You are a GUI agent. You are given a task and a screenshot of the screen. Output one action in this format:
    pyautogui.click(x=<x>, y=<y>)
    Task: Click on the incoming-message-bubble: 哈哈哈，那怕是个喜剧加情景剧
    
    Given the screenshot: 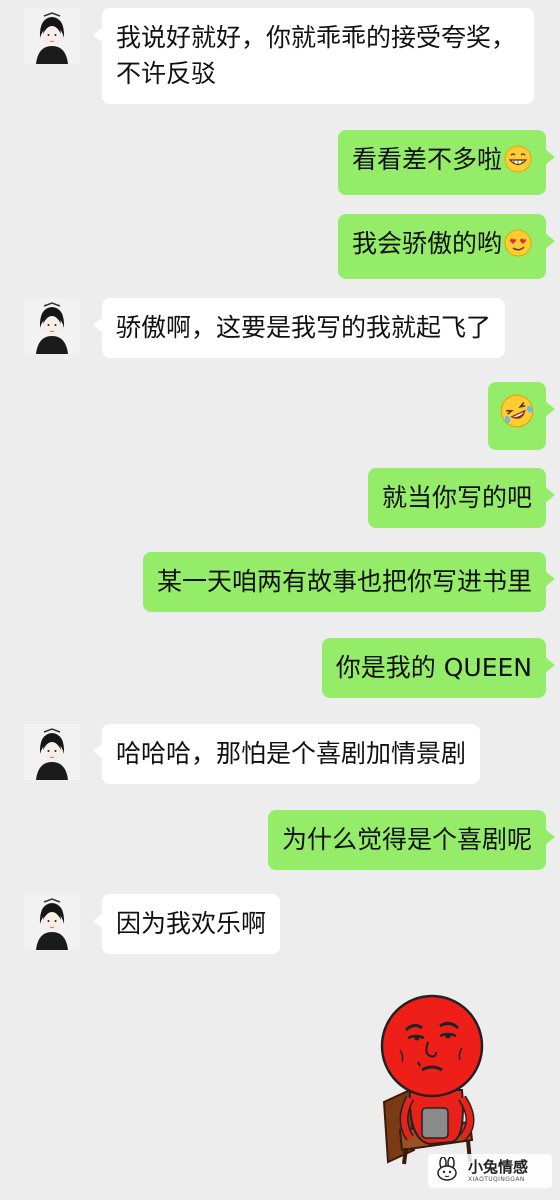 What is the action you would take?
    pyautogui.click(x=286, y=754)
    